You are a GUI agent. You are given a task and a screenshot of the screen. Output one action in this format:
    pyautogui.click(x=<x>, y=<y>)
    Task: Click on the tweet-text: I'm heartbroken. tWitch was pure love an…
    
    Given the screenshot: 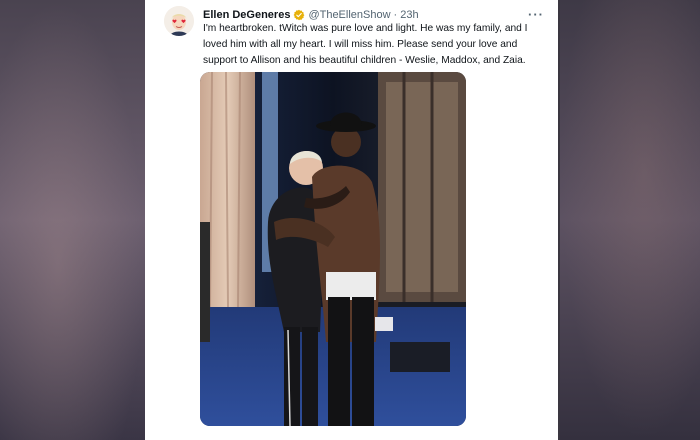 What is the action you would take?
    pyautogui.click(x=365, y=44)
    